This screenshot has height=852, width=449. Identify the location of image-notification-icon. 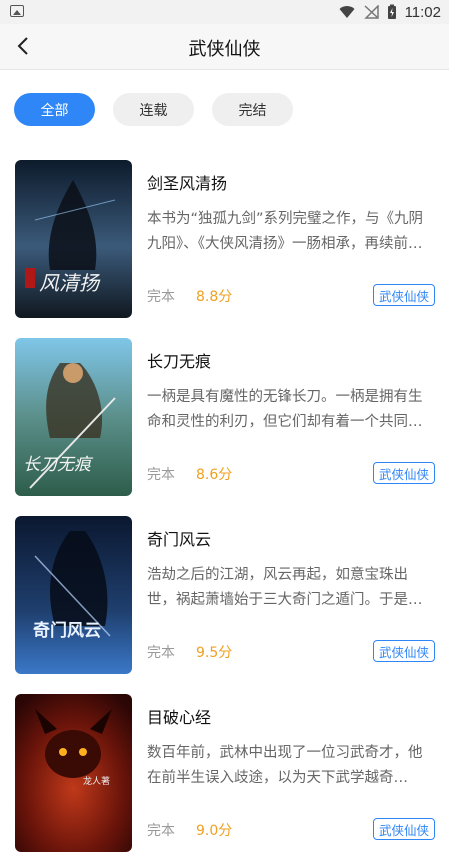
(17, 11).